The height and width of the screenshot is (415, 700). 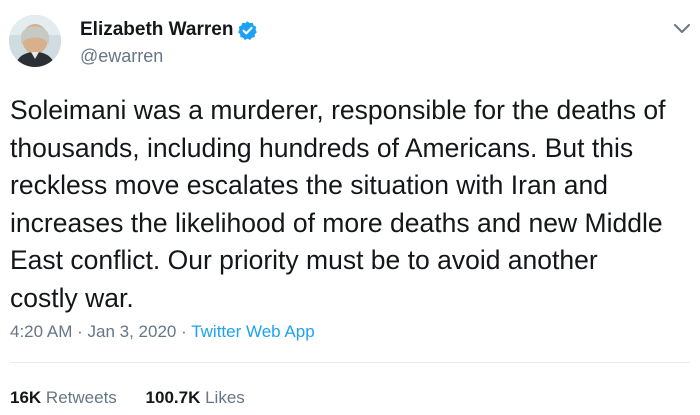 What do you see at coordinates (350, 362) in the screenshot?
I see `divider` at bounding box center [350, 362].